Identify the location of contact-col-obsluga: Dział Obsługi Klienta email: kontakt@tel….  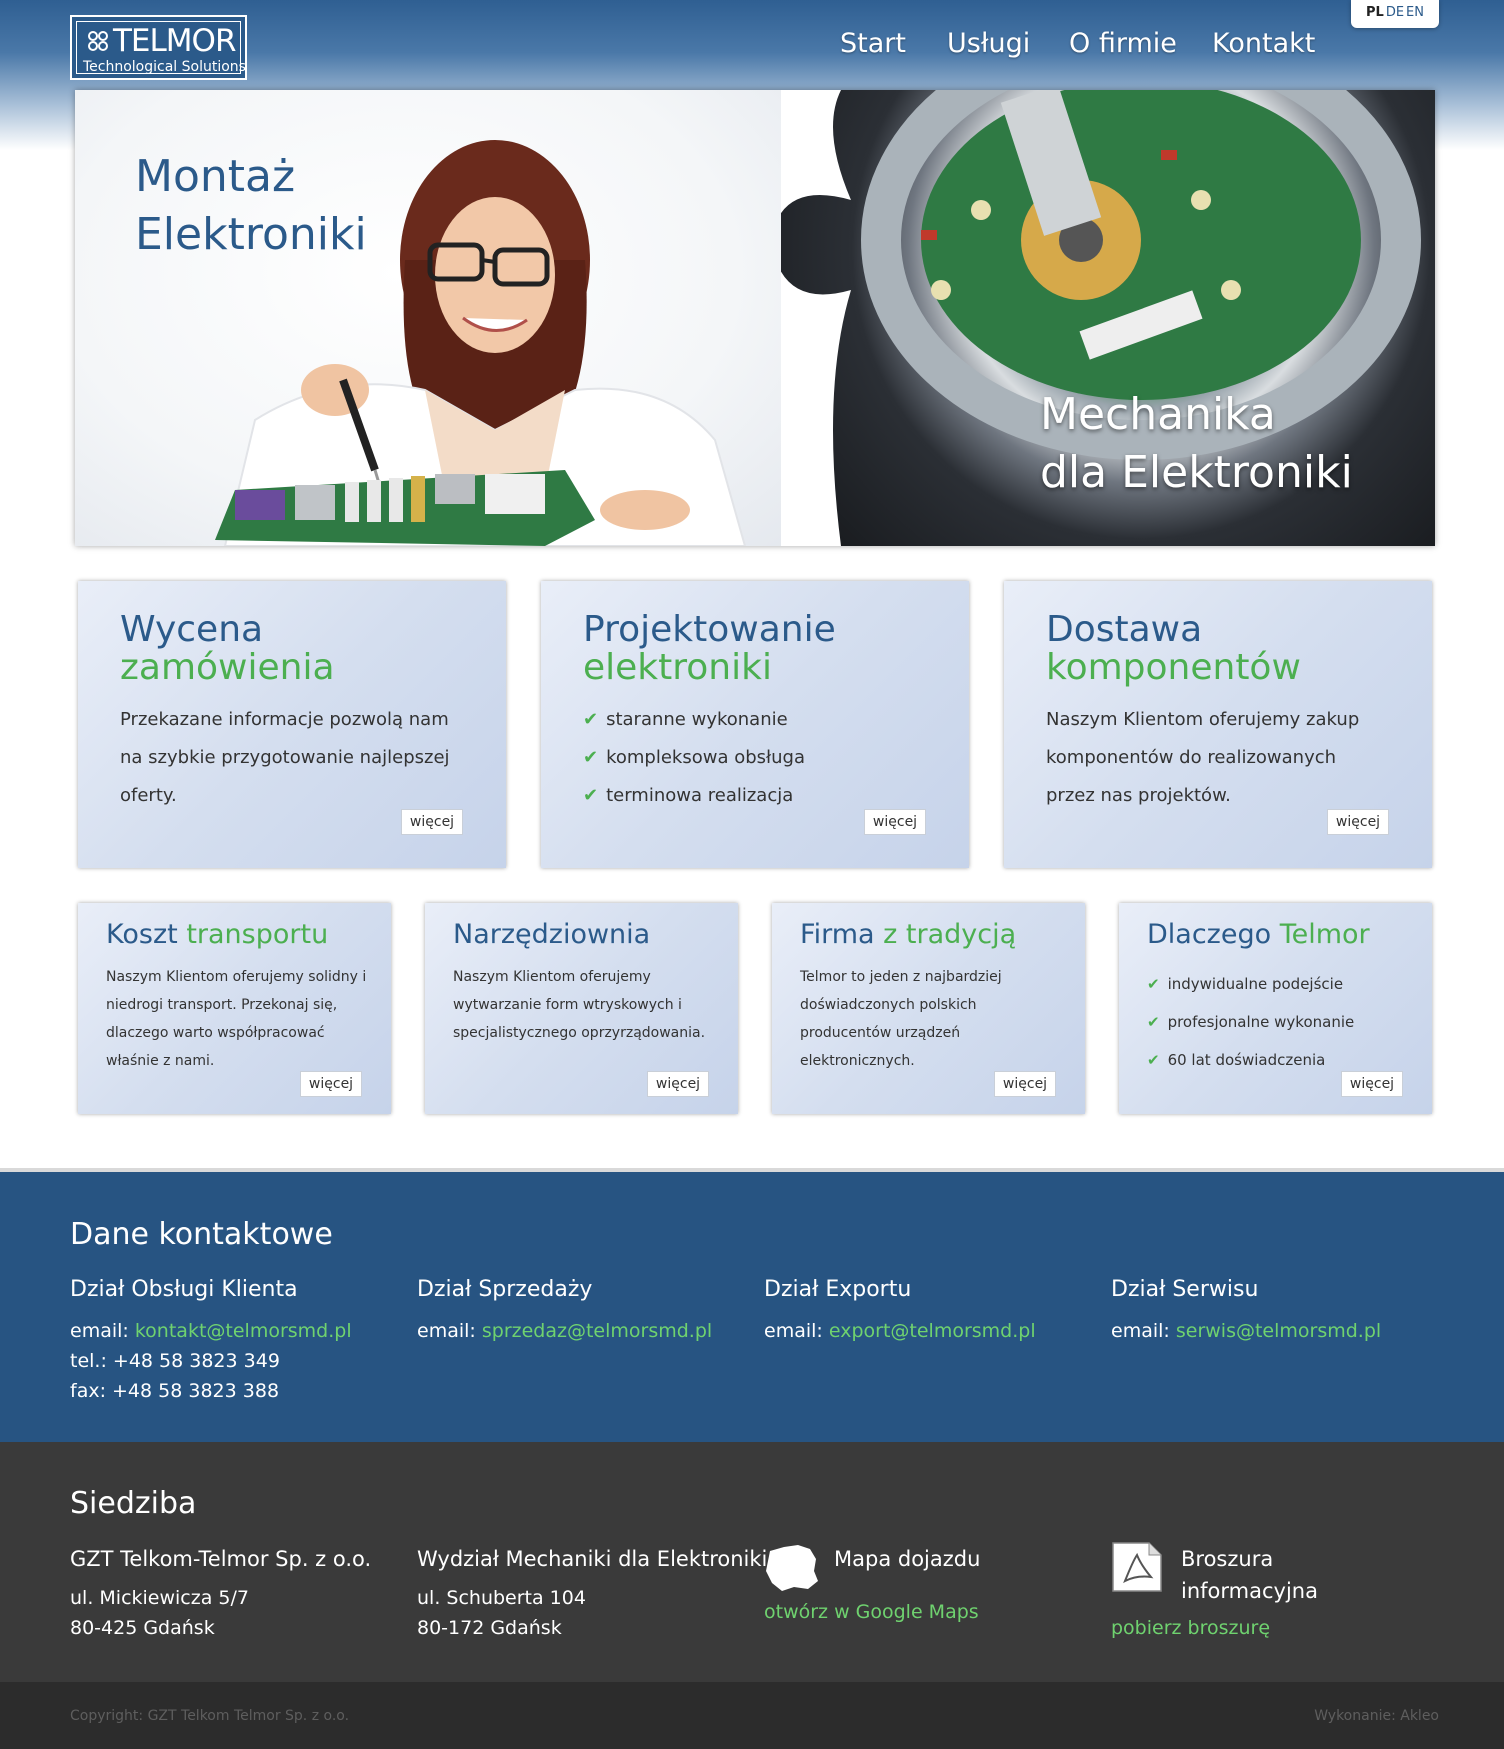
(235, 1341).